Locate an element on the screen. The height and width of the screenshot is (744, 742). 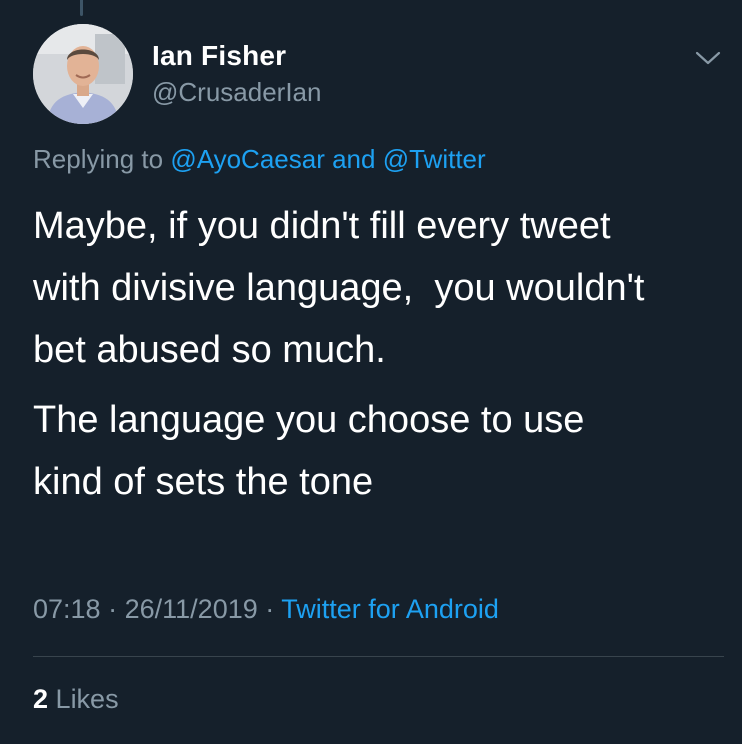
tweet-time: 07:18 is located at coordinates (67, 609).